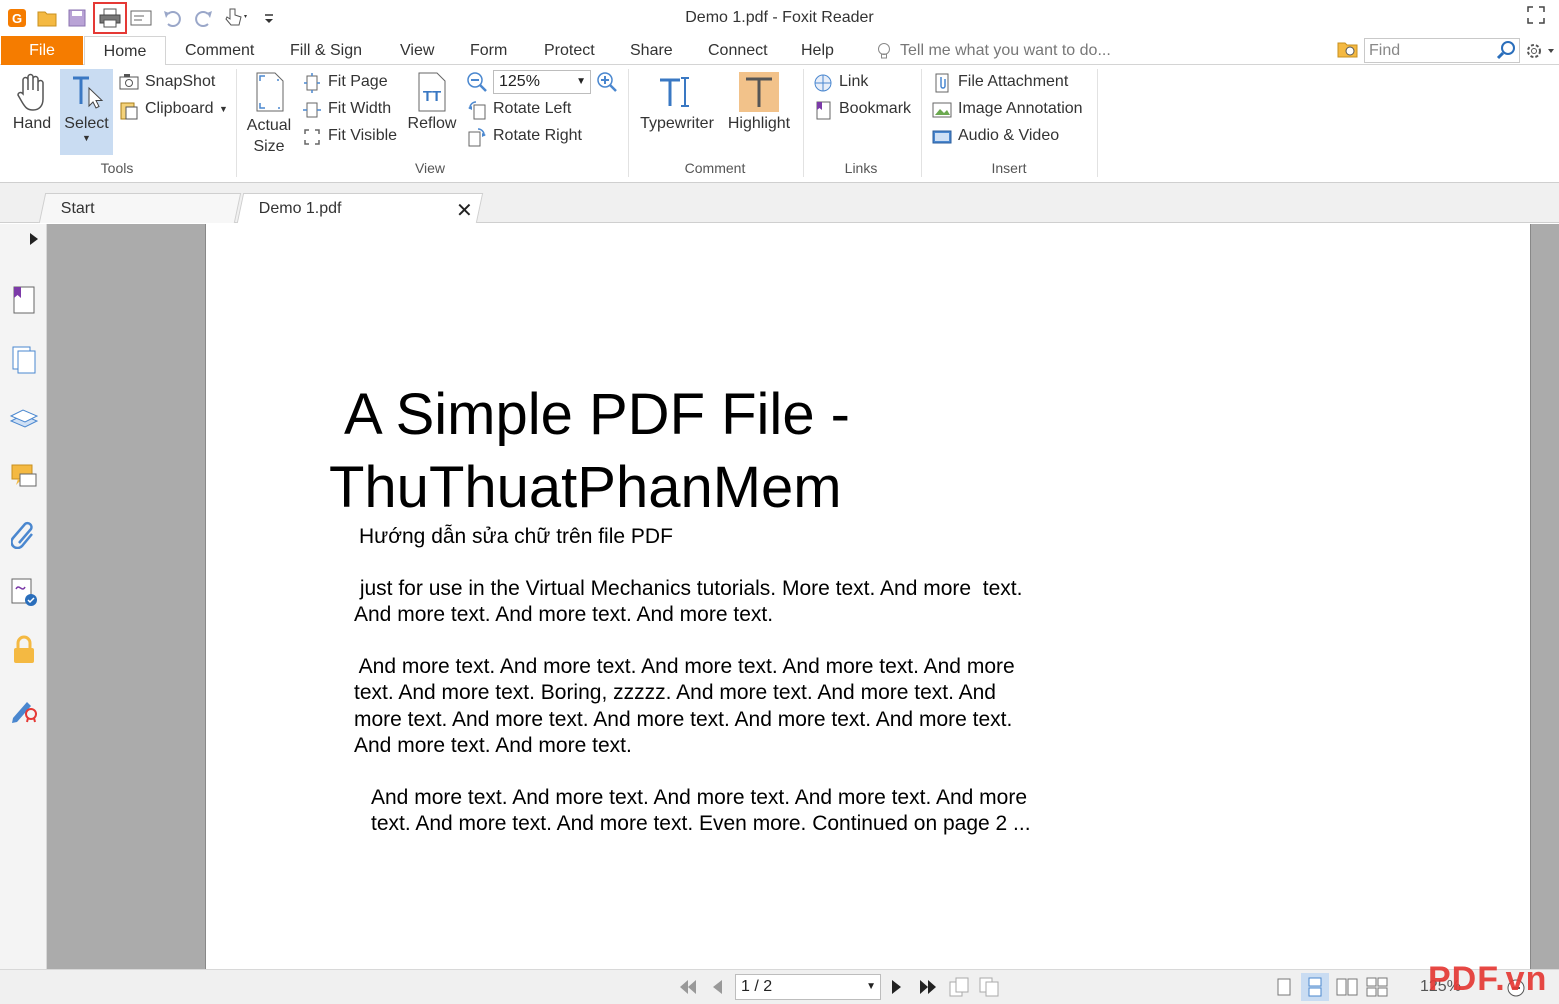 The height and width of the screenshot is (1004, 1559). I want to click on navigation-panel, so click(23, 614).